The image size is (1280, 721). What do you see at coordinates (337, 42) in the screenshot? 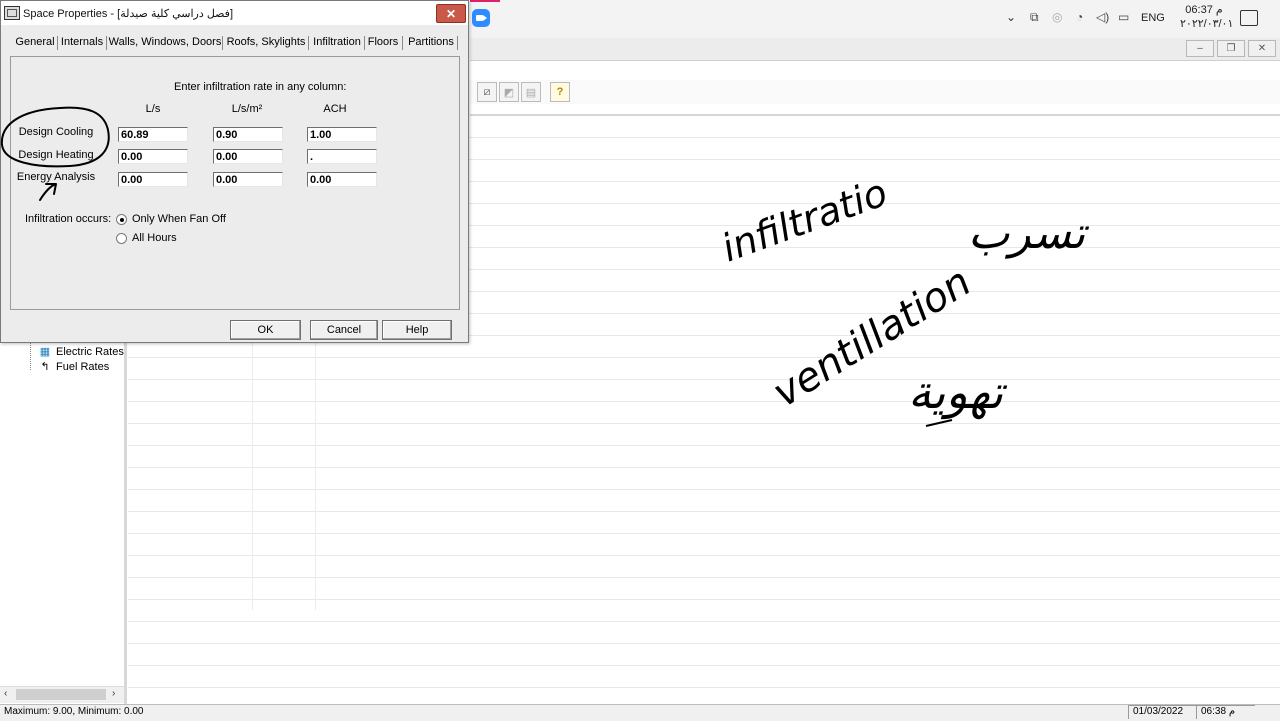
I see `tab-infiltration: Infiltration` at bounding box center [337, 42].